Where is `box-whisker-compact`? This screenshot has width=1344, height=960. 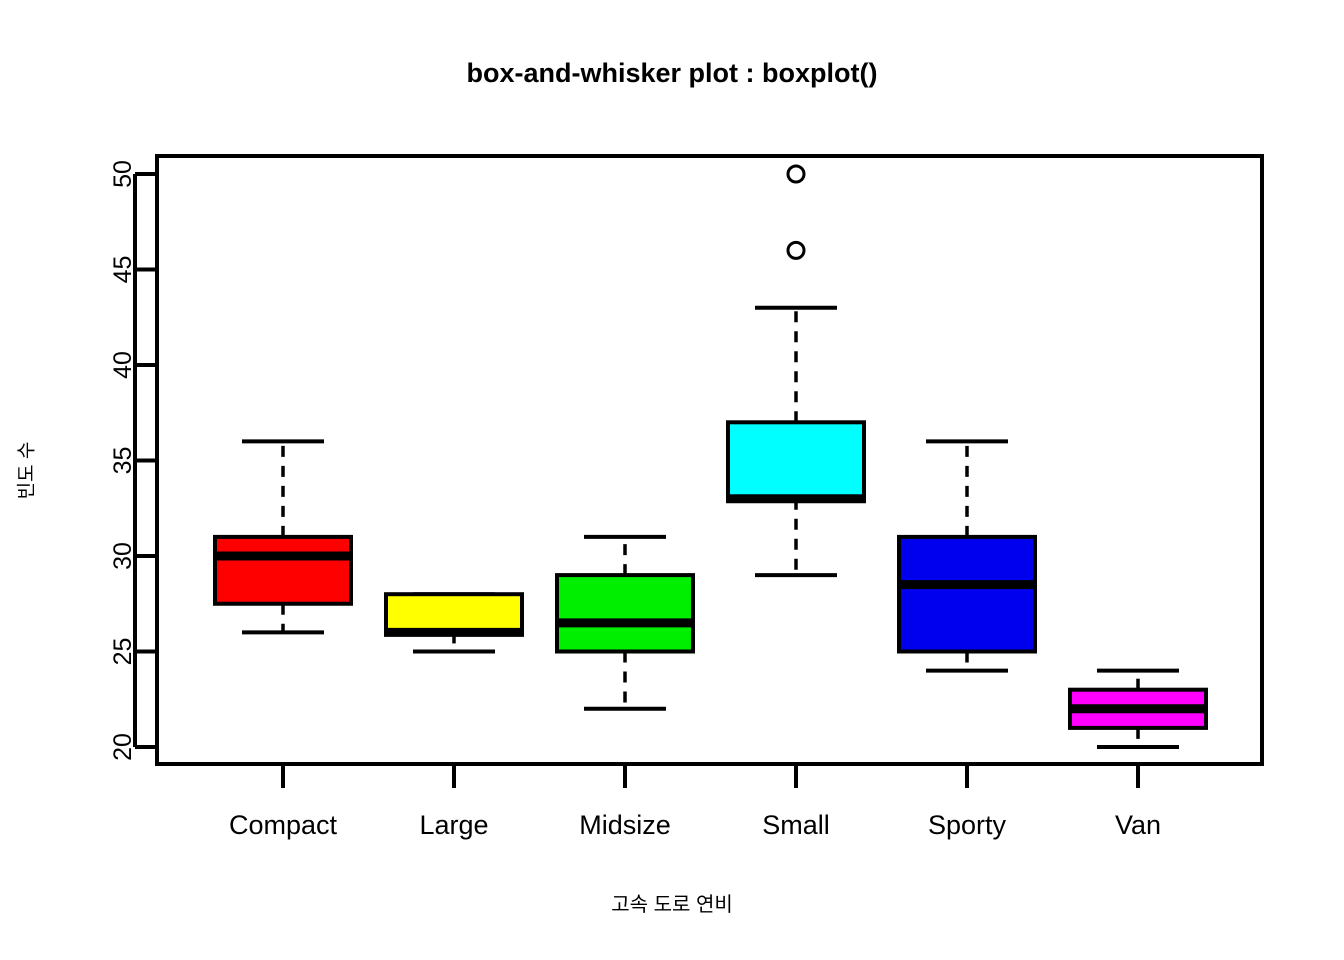 box-whisker-compact is located at coordinates (283, 537).